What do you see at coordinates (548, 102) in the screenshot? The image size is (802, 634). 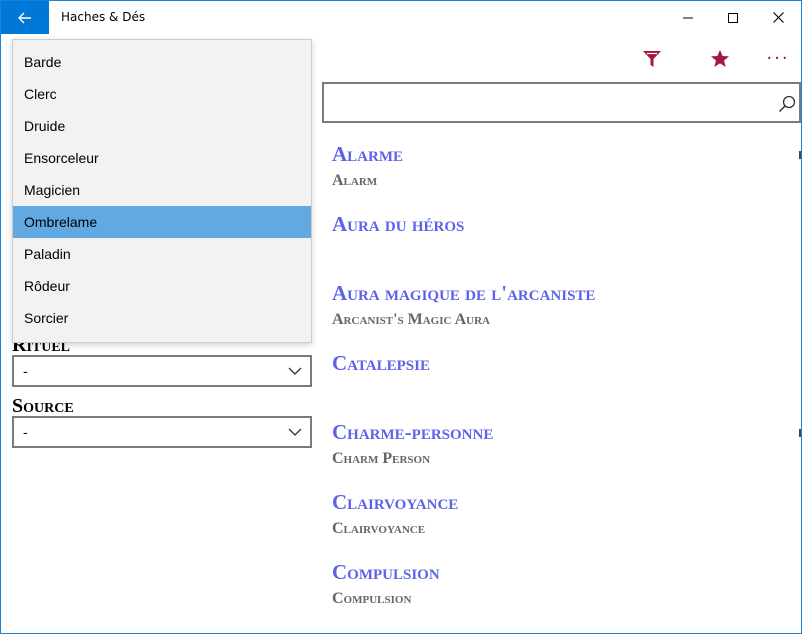 I see `search-input` at bounding box center [548, 102].